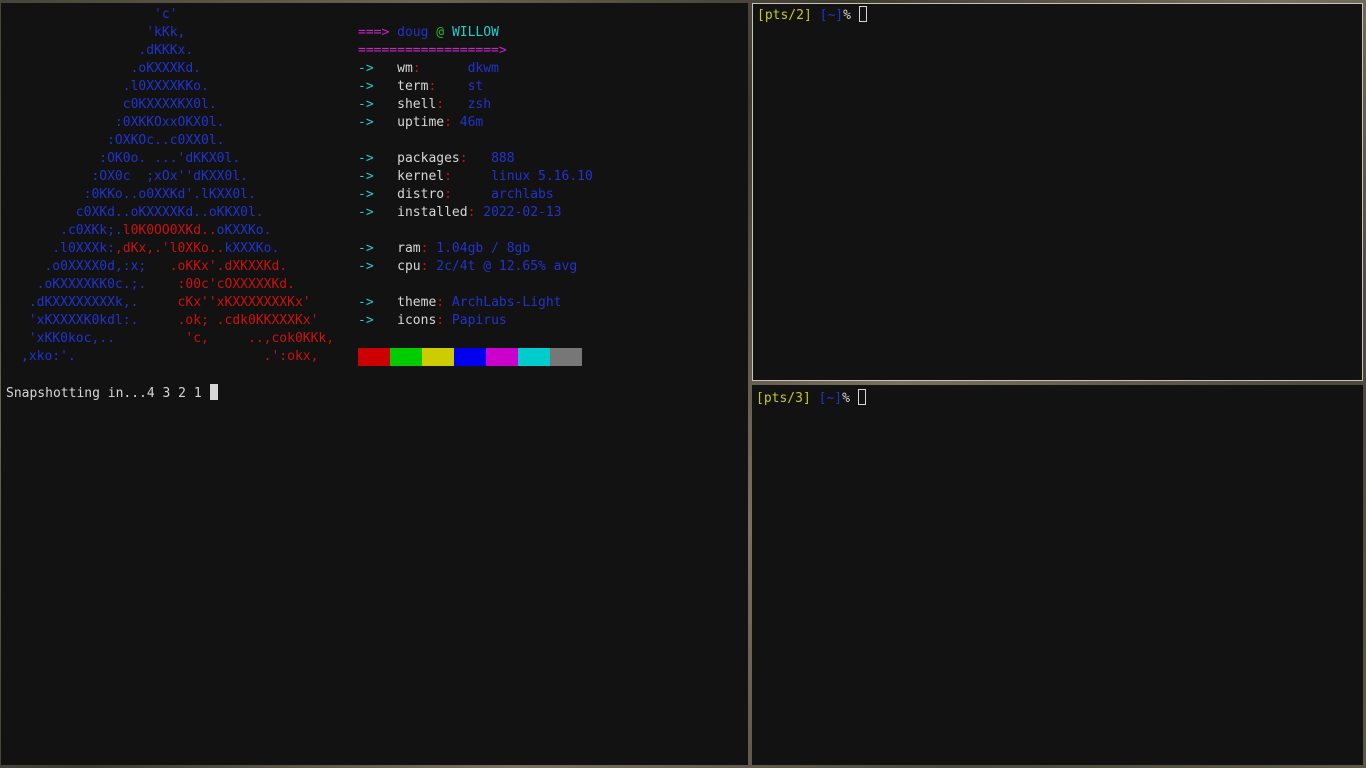 The height and width of the screenshot is (768, 1366). I want to click on logo-line: :OX0c ;xOx''dKXX0l., so click(134, 176).